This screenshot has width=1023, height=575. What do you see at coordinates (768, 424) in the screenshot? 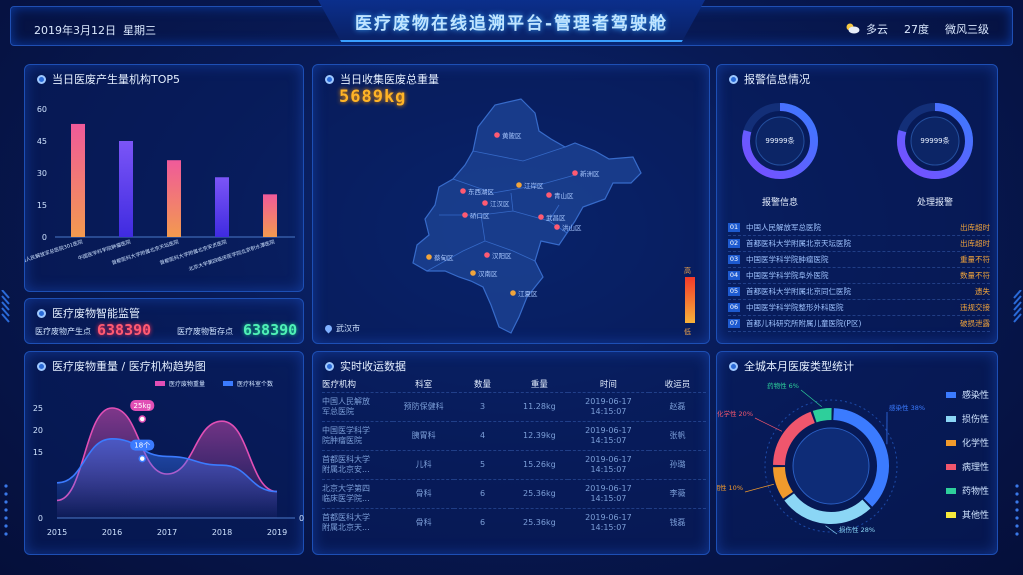
I see `slice-leader-line` at bounding box center [768, 424].